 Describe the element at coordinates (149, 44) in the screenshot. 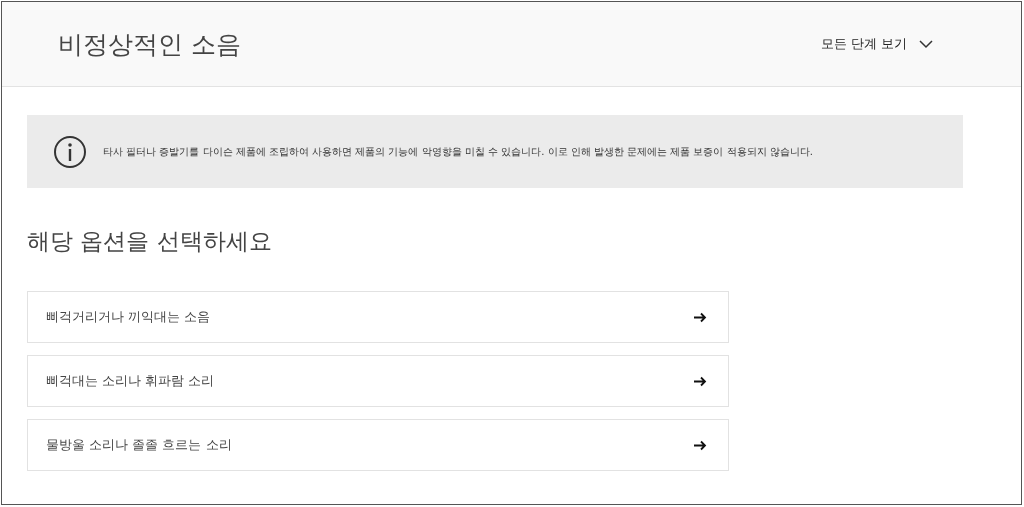

I see `page-title: 비정상적인 소음` at that location.